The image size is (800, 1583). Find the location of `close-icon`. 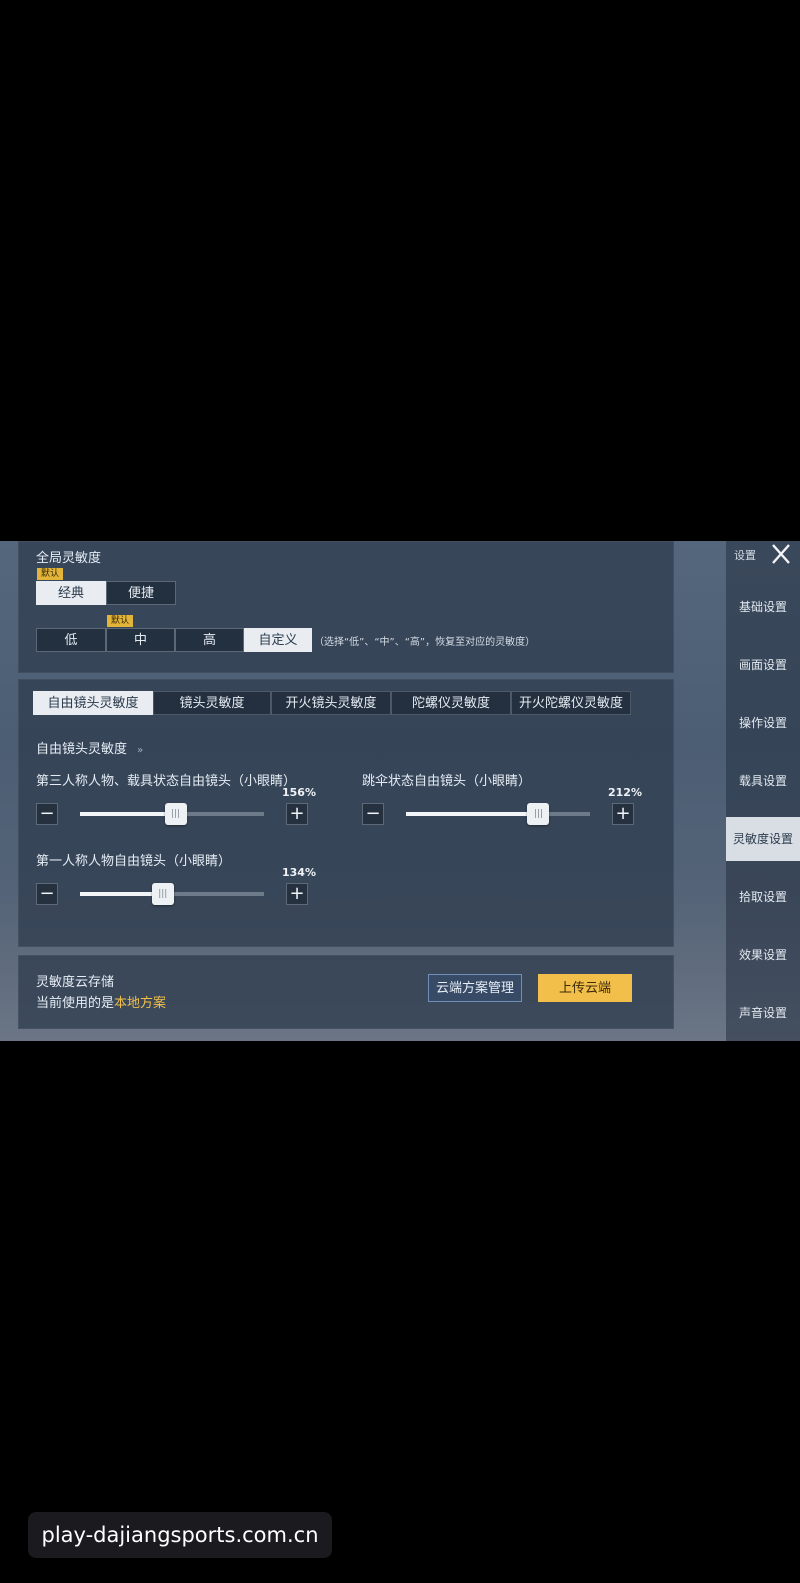

close-icon is located at coordinates (781, 554).